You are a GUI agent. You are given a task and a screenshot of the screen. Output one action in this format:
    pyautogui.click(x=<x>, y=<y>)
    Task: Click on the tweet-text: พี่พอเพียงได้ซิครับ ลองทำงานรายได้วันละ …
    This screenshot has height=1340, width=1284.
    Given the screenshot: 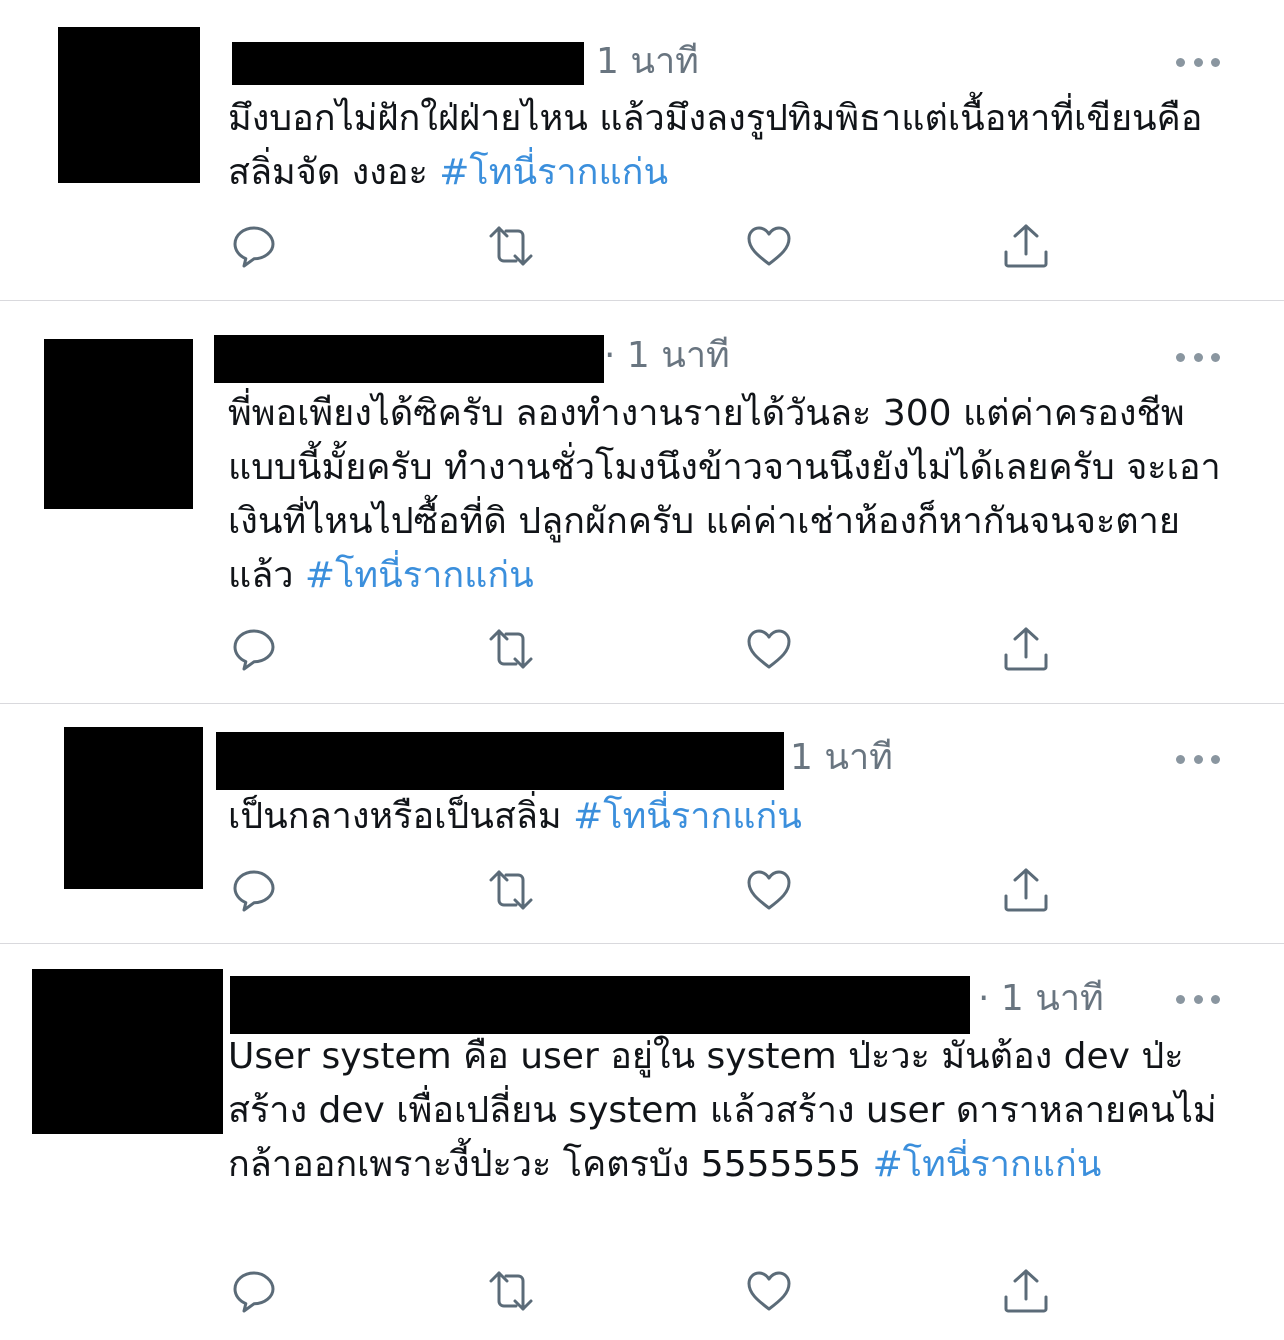 What is the action you would take?
    pyautogui.click(x=733, y=495)
    